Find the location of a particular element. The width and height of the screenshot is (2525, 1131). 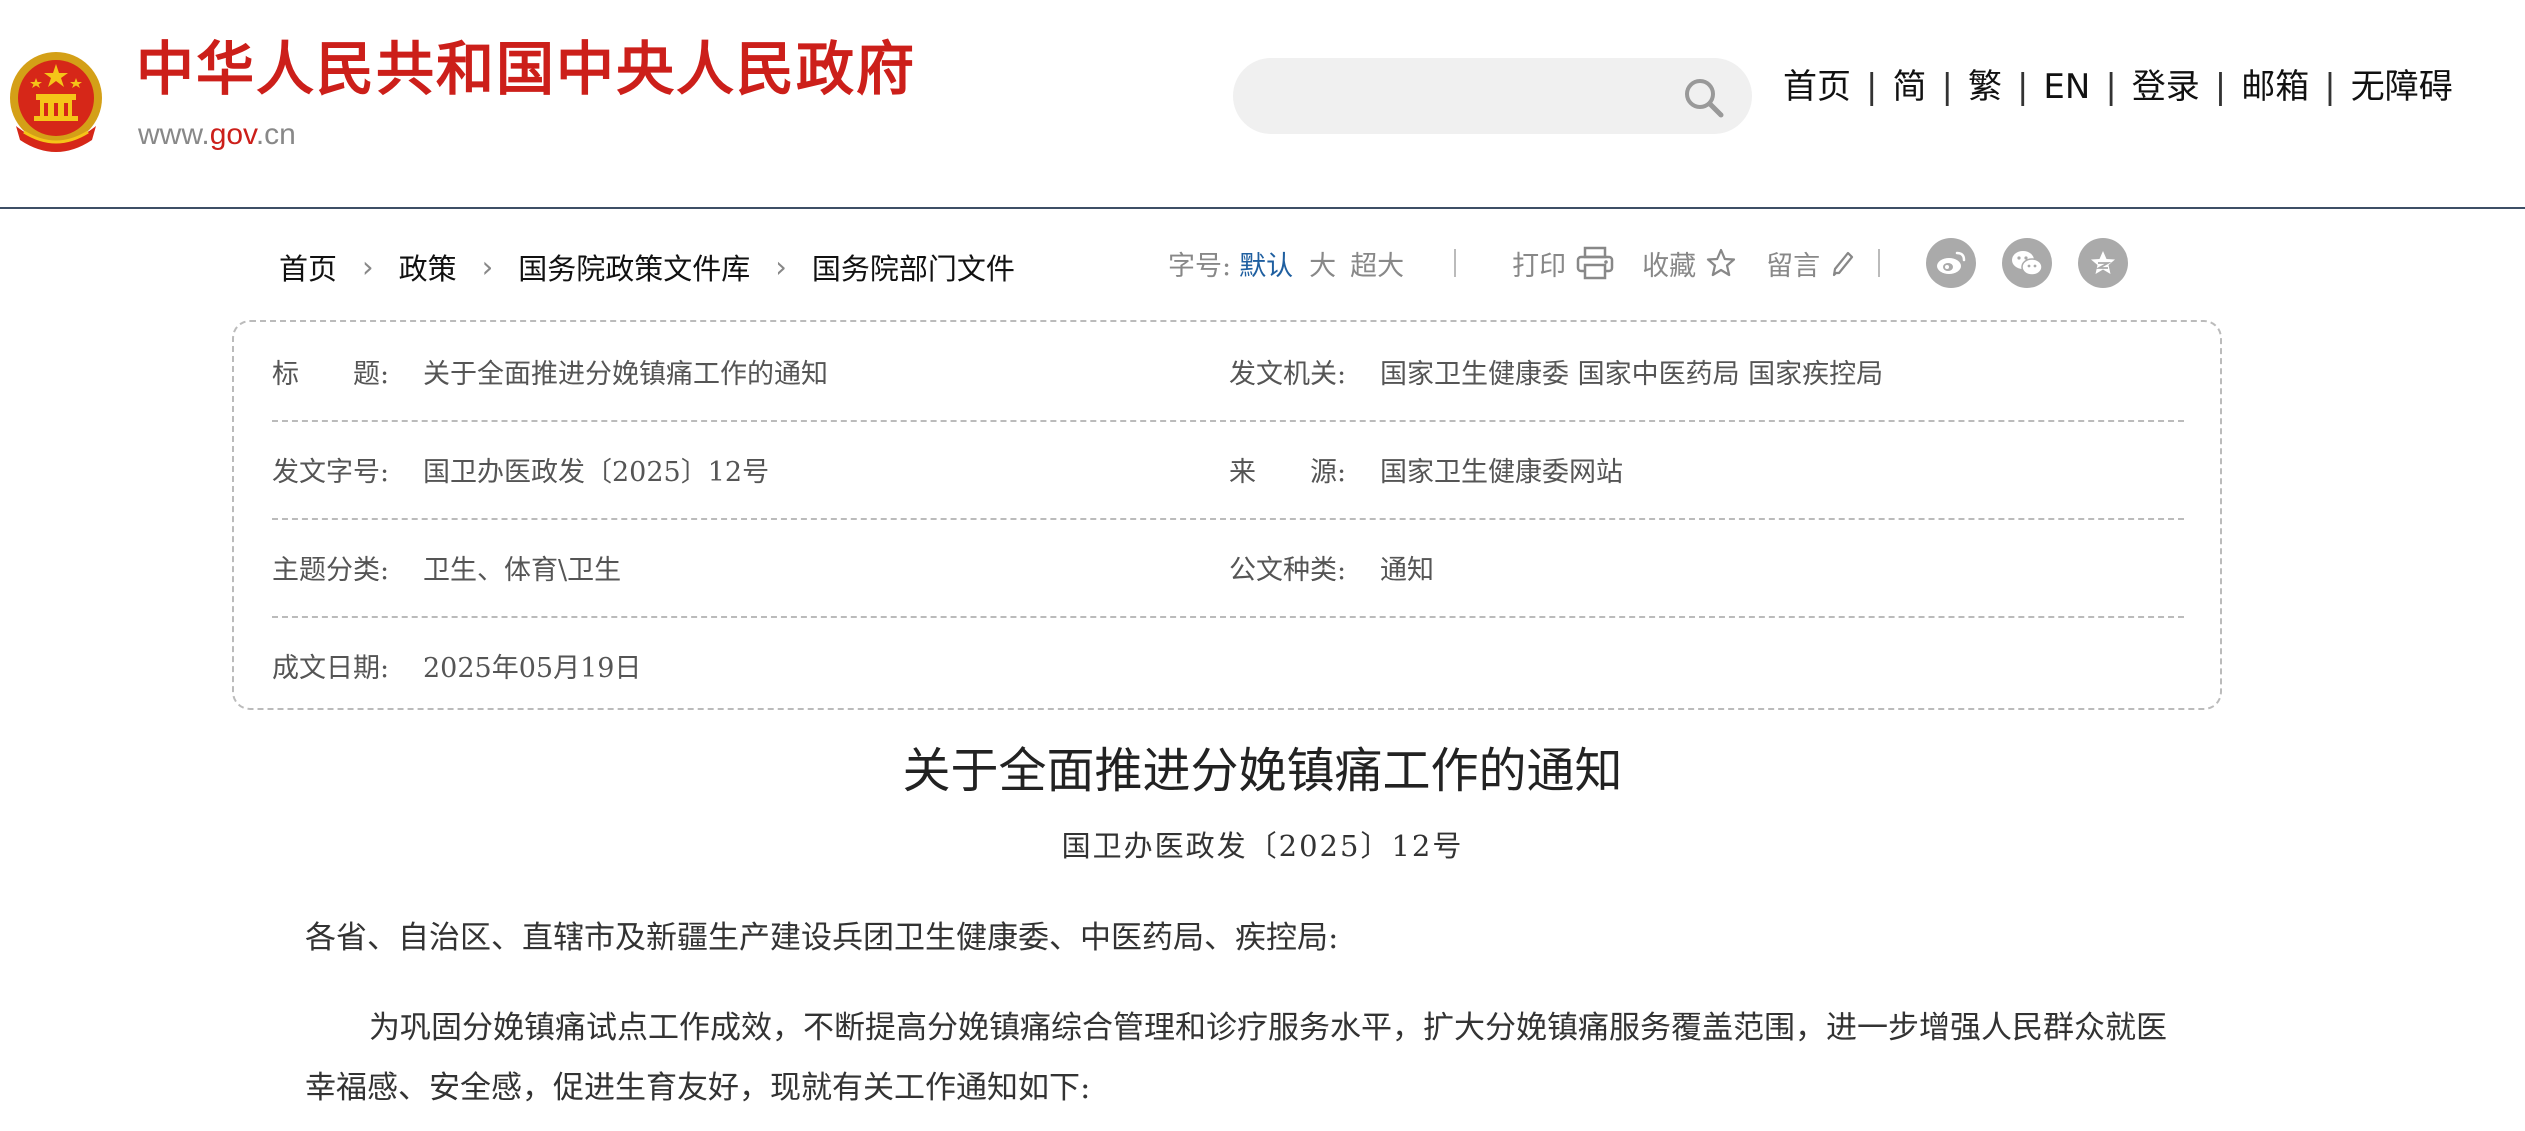

search-icon is located at coordinates (1703, 97).